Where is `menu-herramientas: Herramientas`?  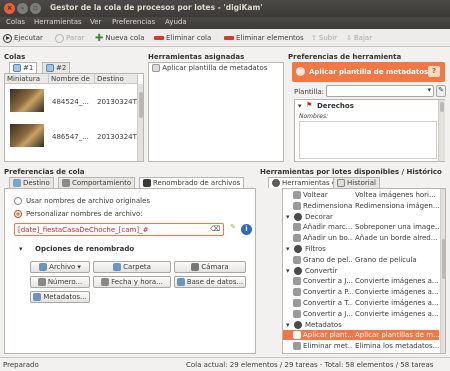
menu-herramientas: Herramientas is located at coordinates (58, 22).